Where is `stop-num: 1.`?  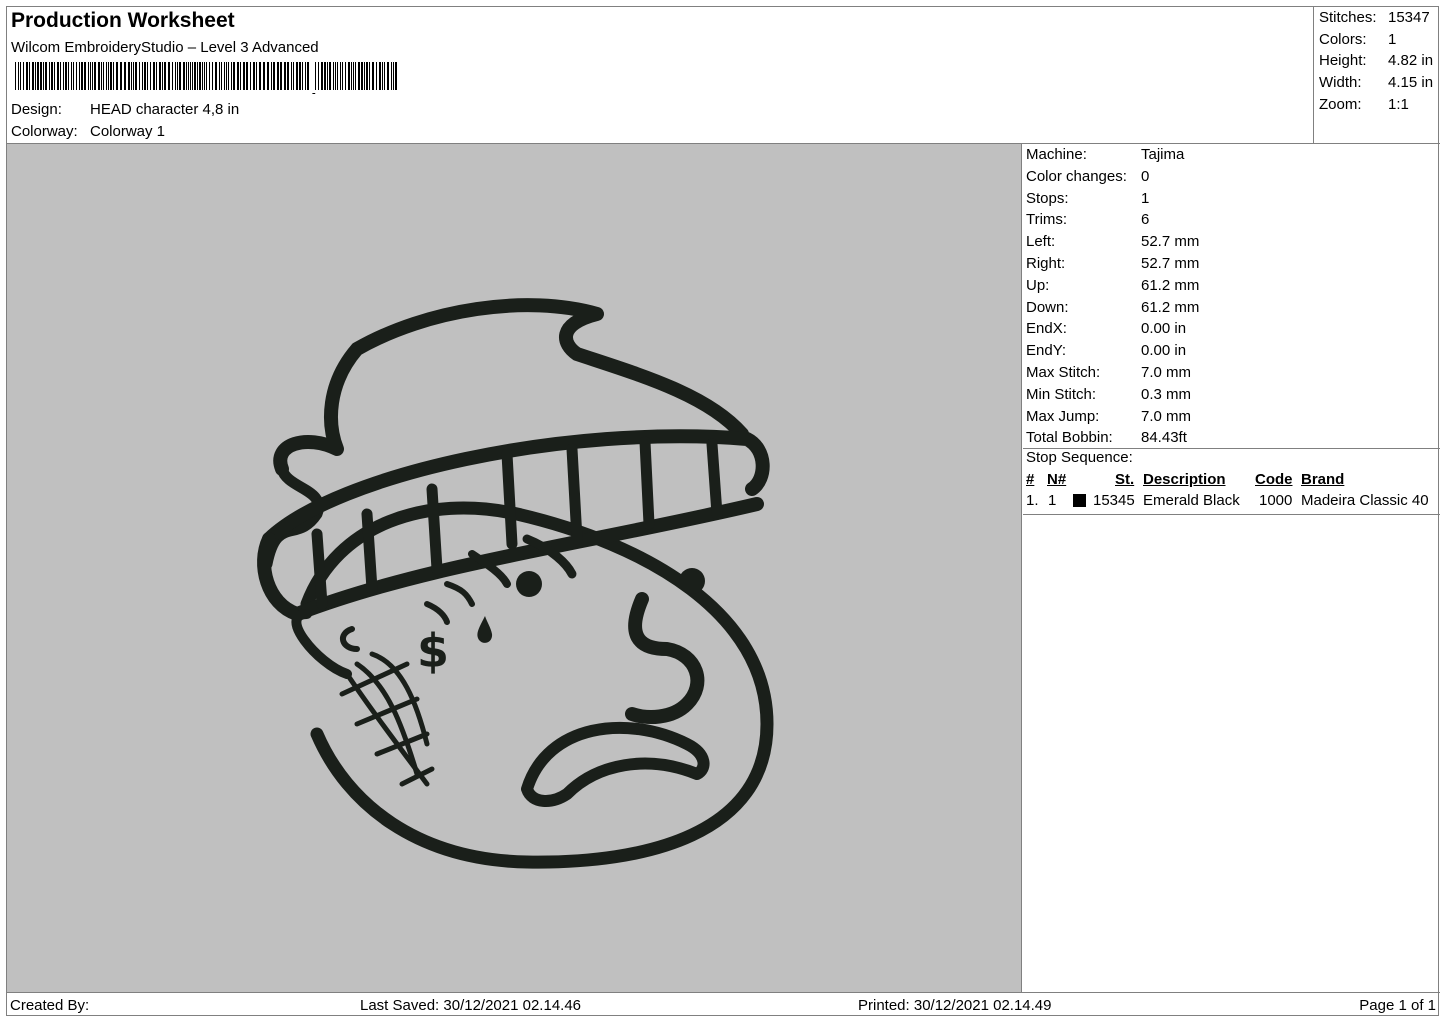
stop-num: 1. is located at coordinates (1032, 500).